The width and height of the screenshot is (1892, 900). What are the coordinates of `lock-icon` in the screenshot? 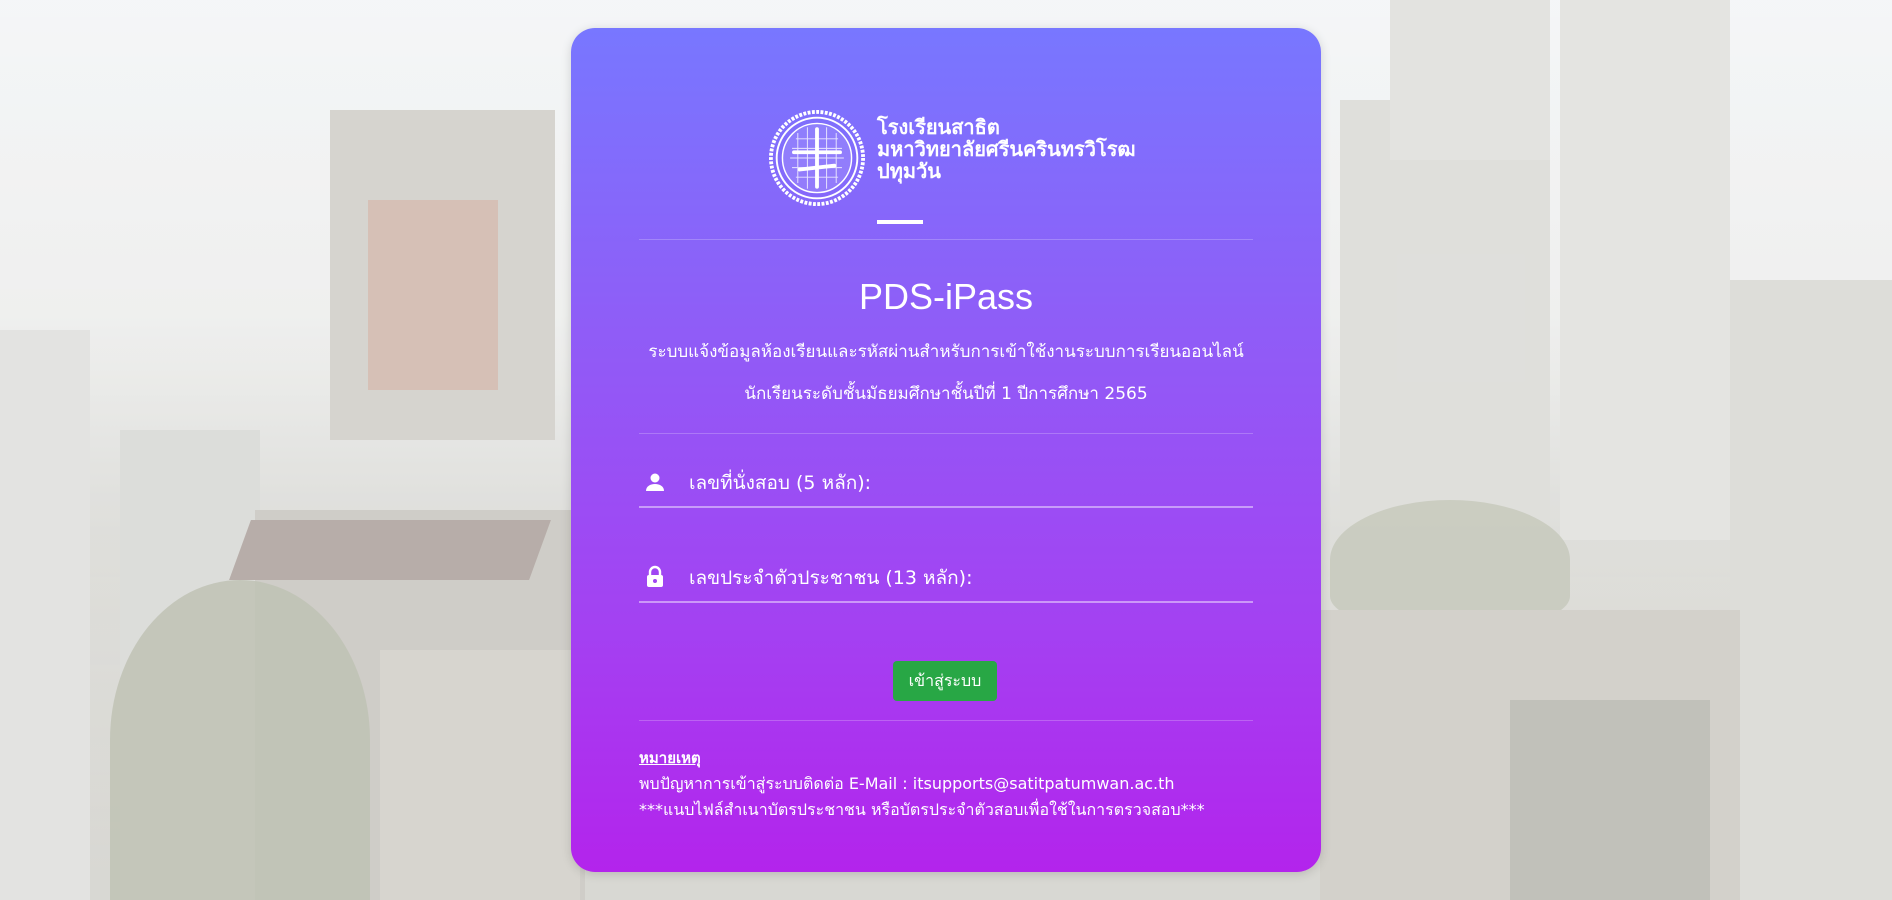 It's located at (655, 576).